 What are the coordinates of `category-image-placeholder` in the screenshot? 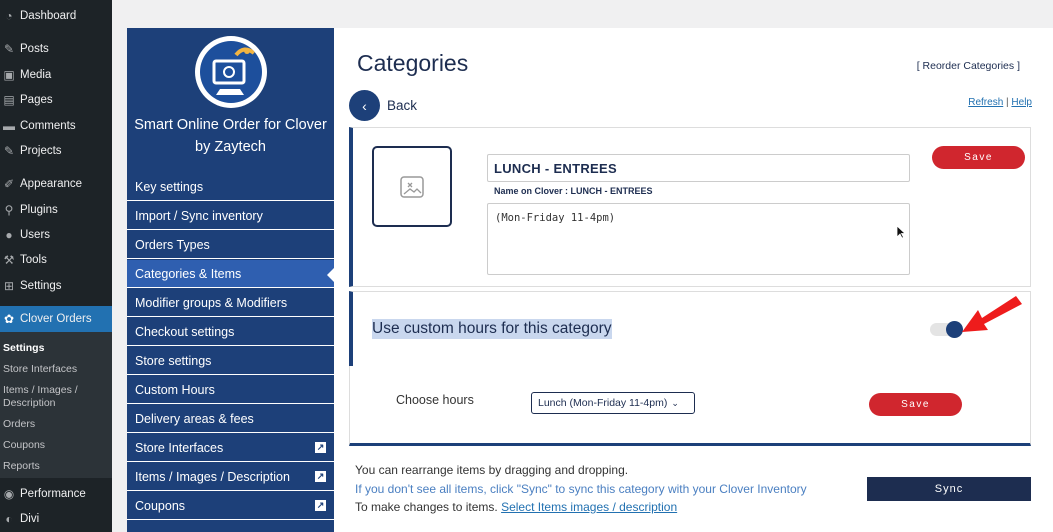 It's located at (412, 186).